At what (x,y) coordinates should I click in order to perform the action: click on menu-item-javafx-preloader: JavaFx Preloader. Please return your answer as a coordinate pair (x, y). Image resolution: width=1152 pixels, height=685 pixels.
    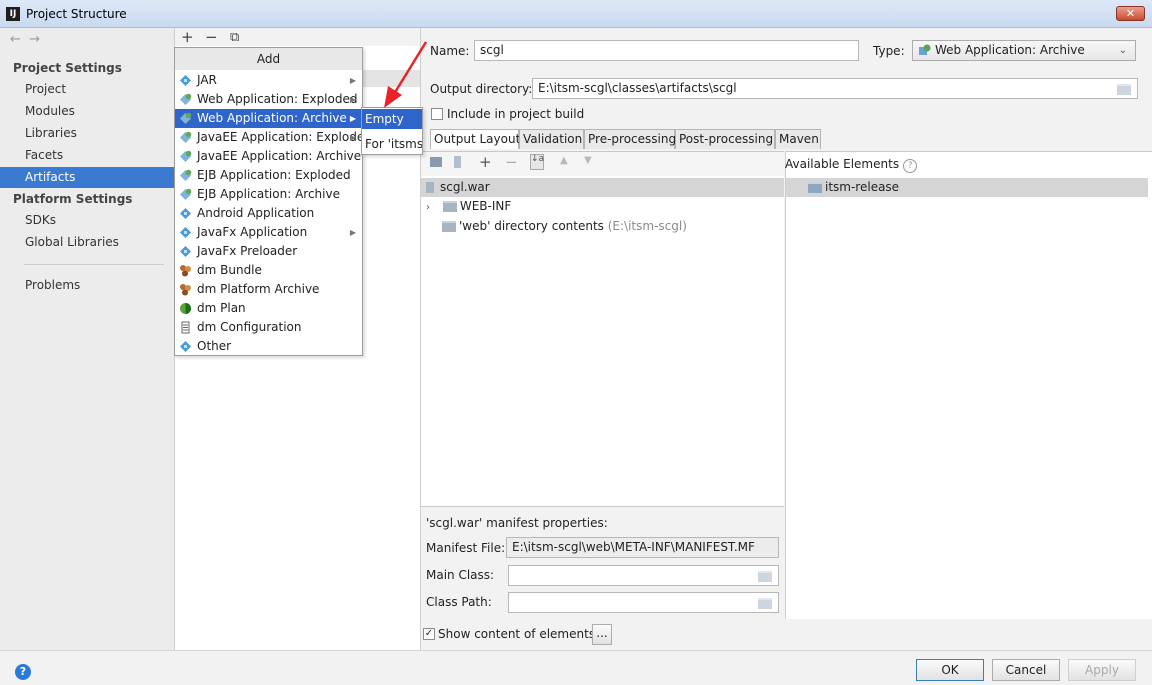
    Looking at the image, I should click on (268, 251).